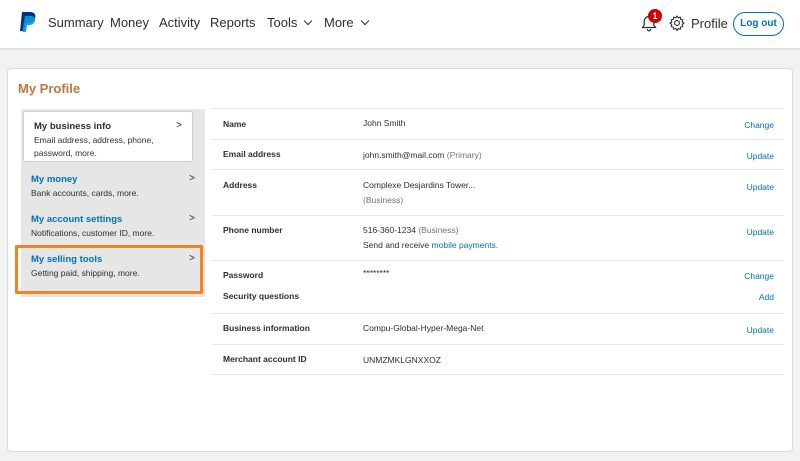 This screenshot has width=800, height=461. Describe the element at coordinates (73, 126) in the screenshot. I see `sidebar-item-title: My business info` at that location.